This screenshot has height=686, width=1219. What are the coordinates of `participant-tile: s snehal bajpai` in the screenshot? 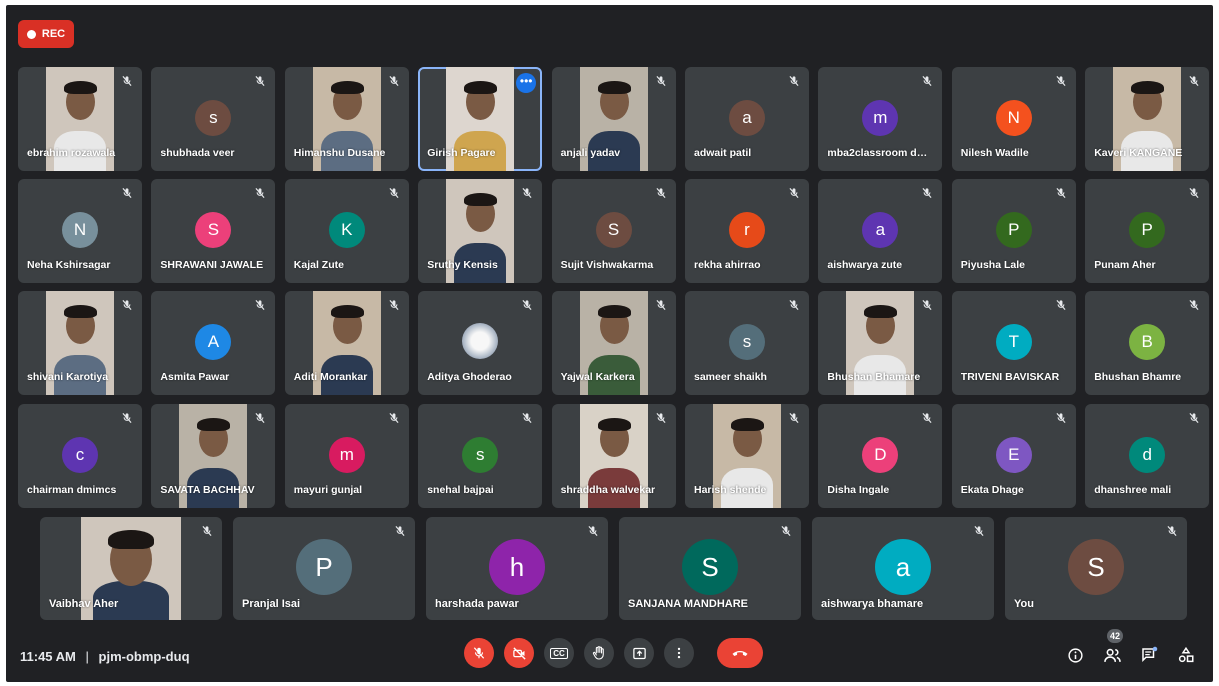 It's located at (480, 456).